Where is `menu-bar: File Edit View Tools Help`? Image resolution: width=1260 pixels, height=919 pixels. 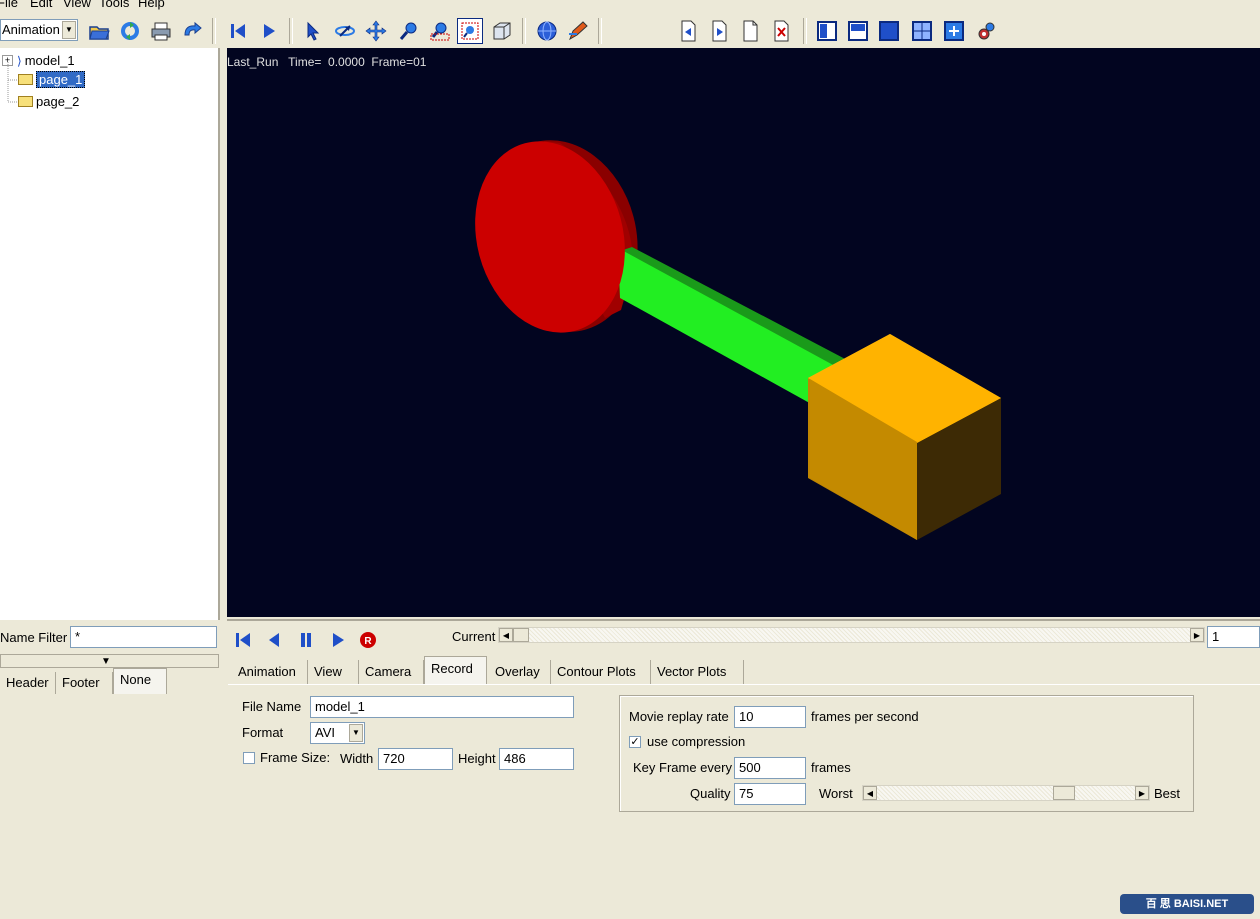 menu-bar: File Edit View Tools Help is located at coordinates (630, 6).